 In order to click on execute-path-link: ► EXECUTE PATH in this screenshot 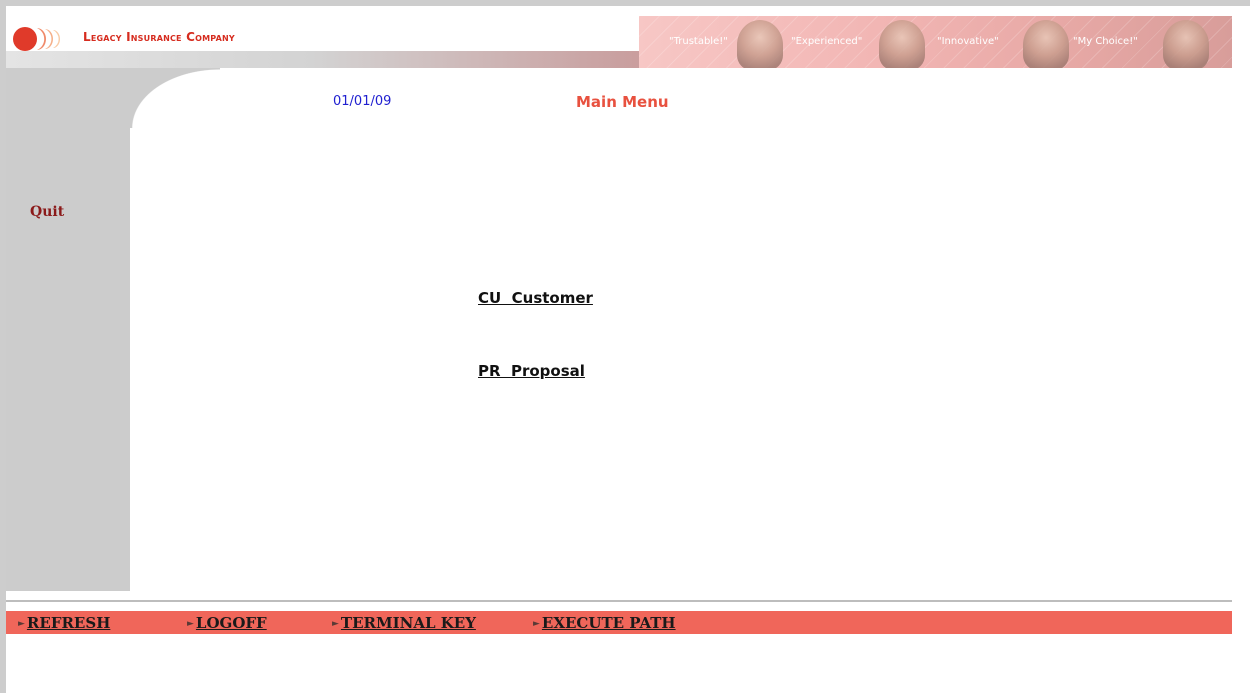, I will do `click(604, 623)`.